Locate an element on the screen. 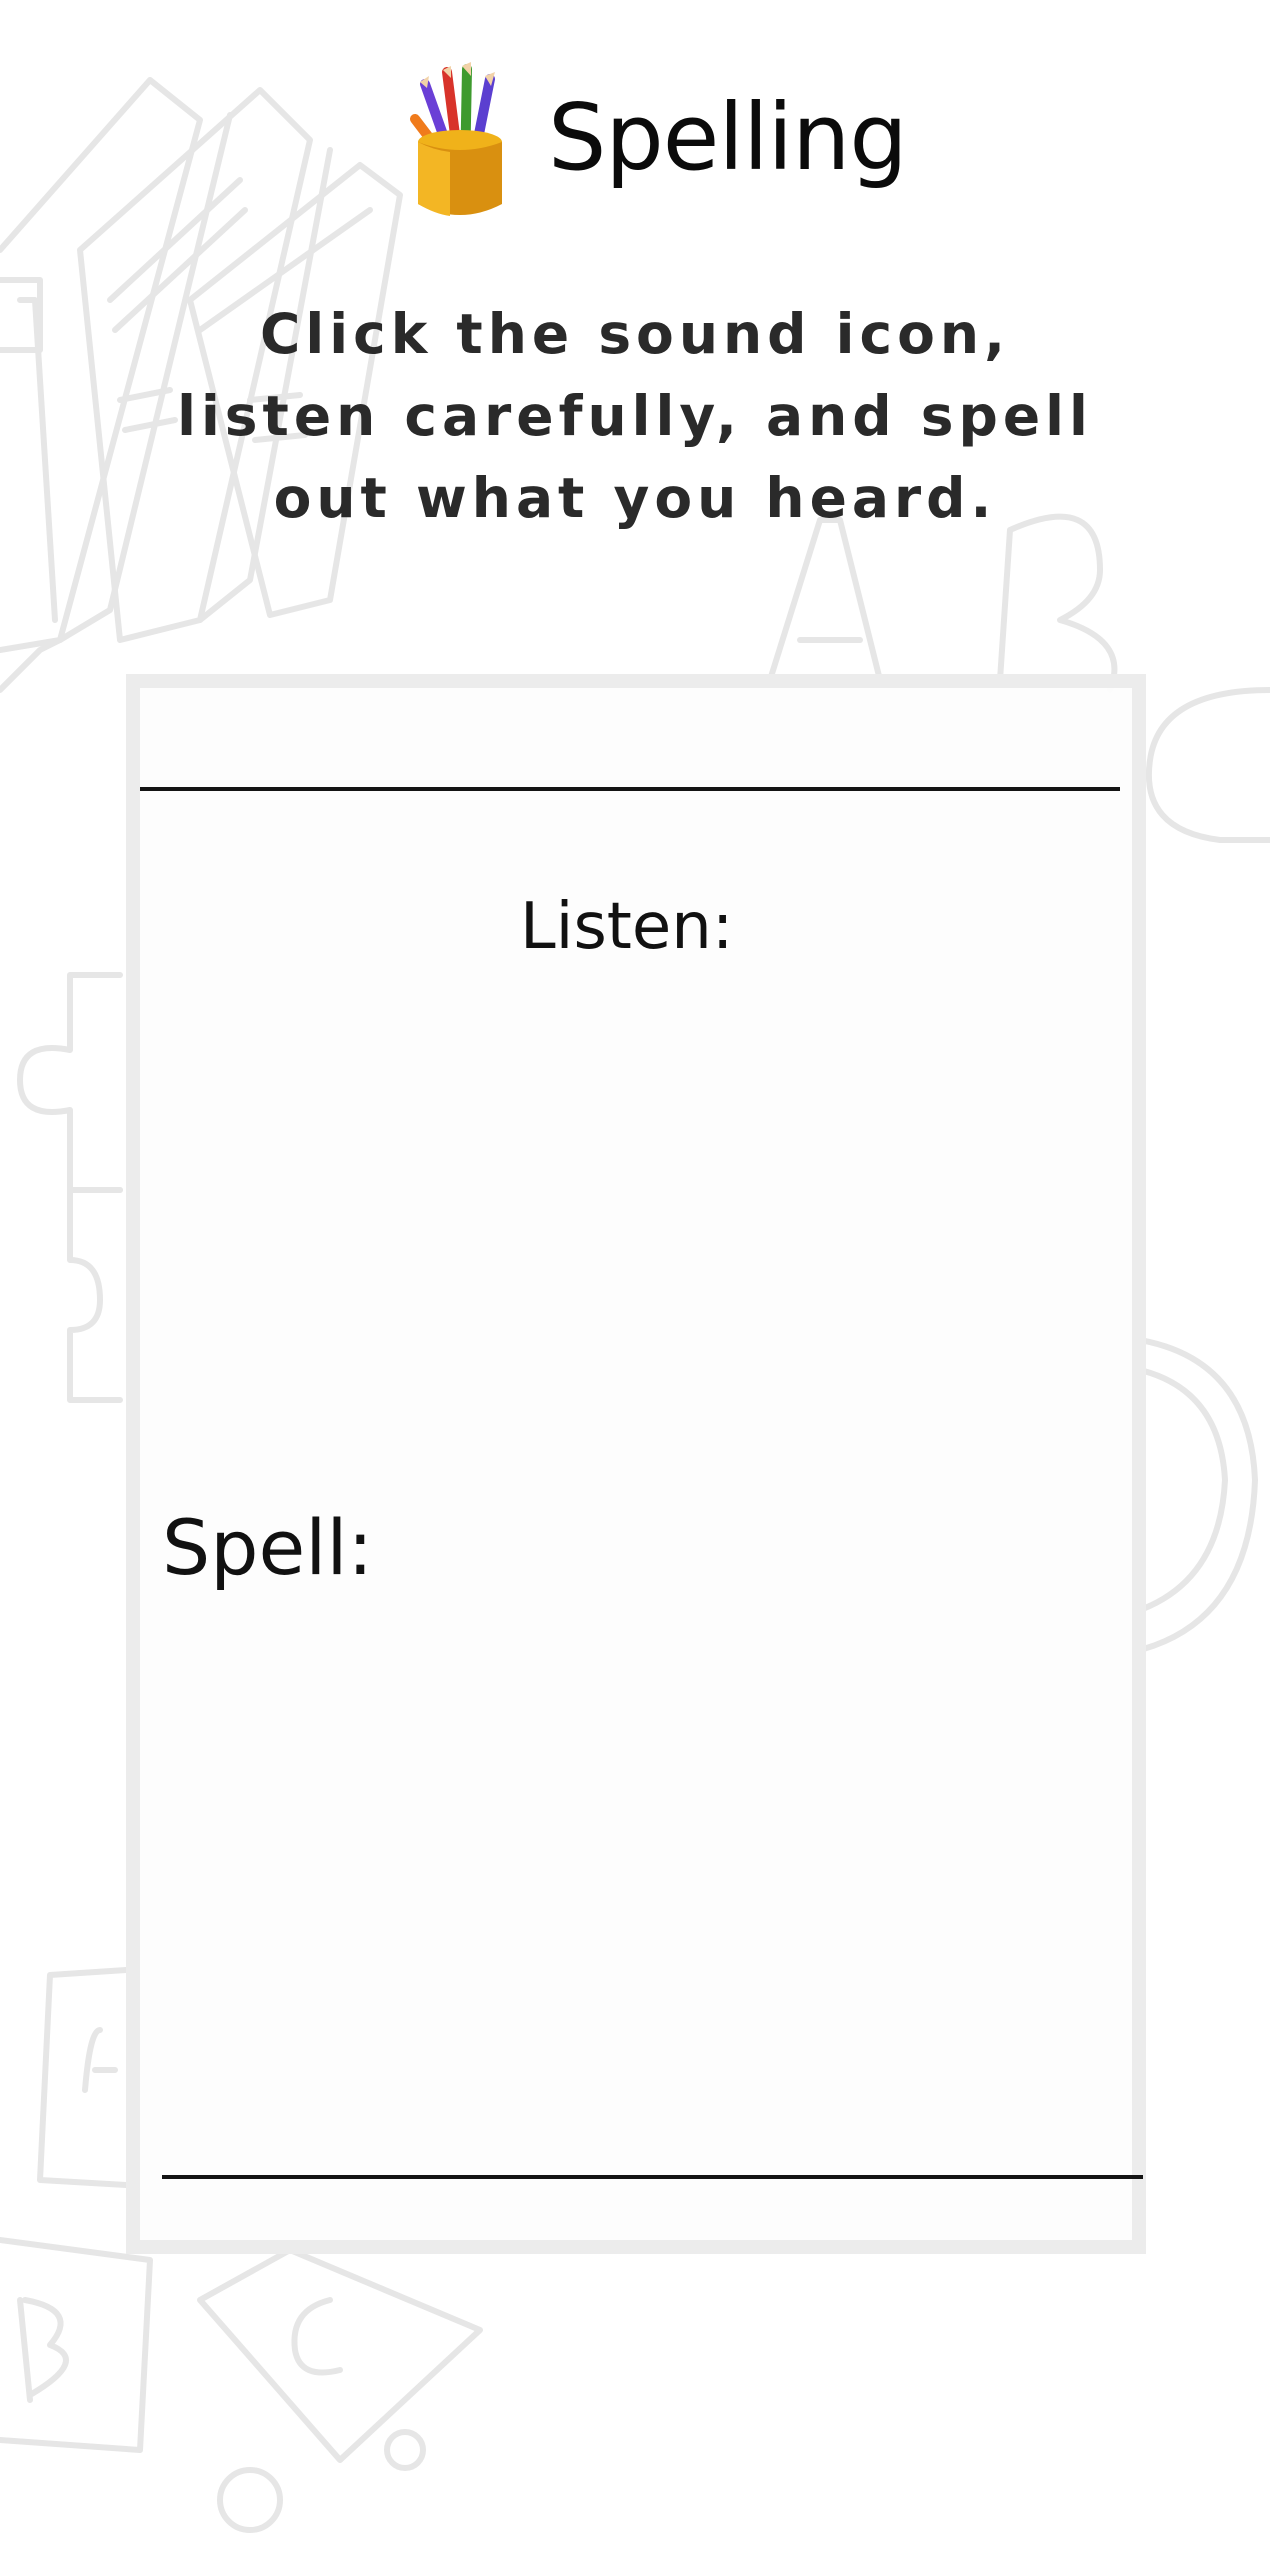  card-top-divider is located at coordinates (630, 789).